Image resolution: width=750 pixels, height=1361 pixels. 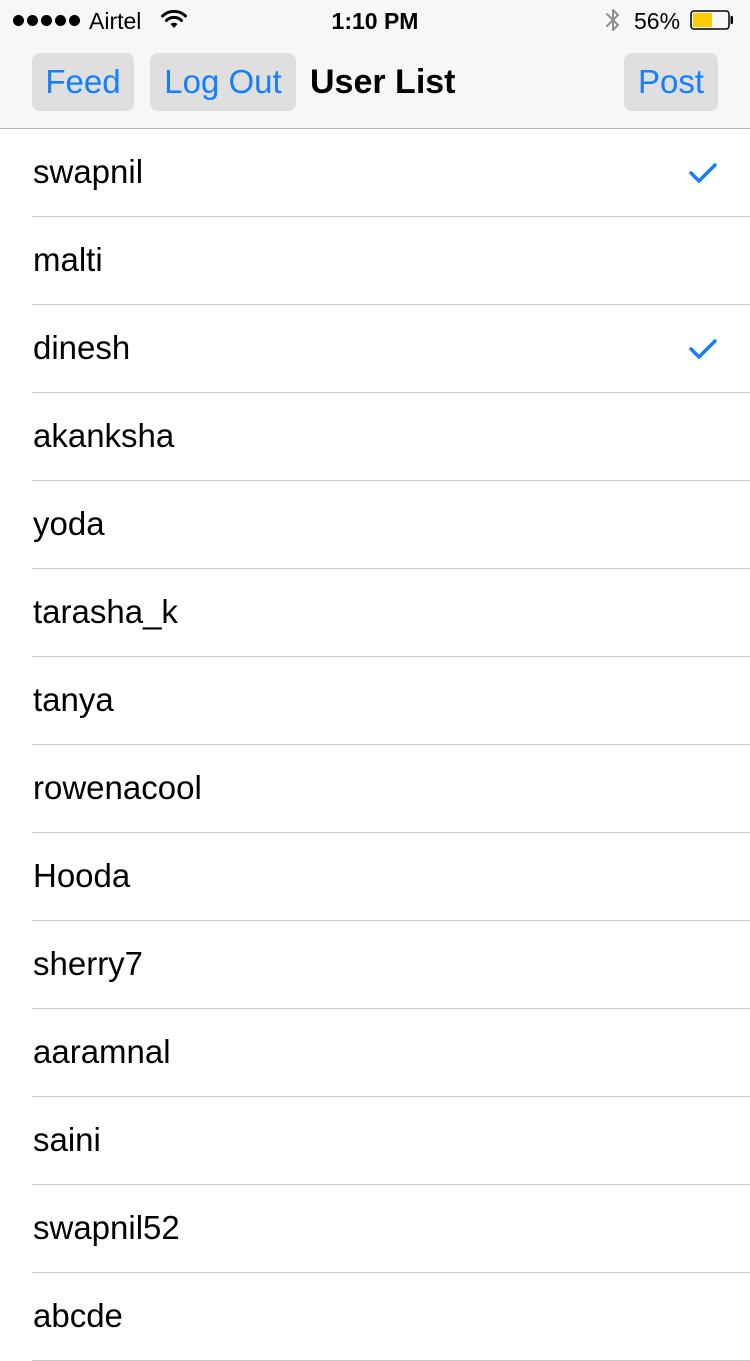 I want to click on user-name: dinesh, so click(x=82, y=347).